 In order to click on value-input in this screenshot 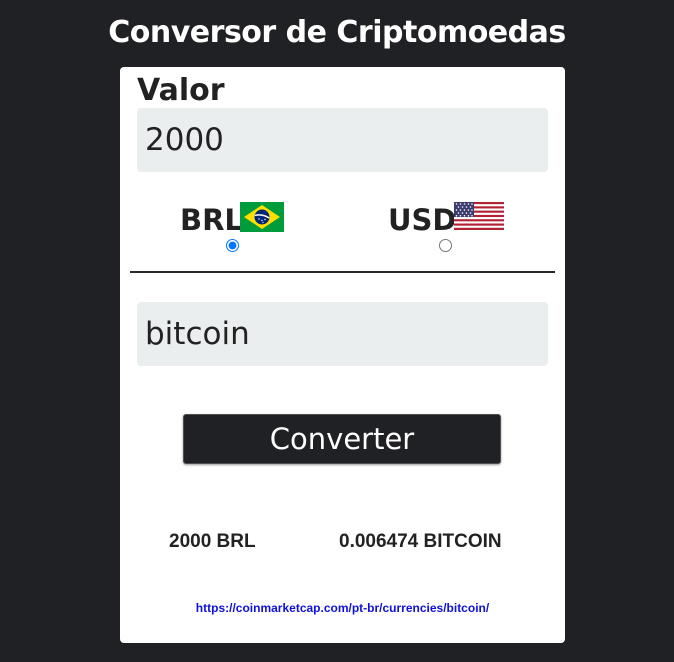, I will do `click(342, 140)`.